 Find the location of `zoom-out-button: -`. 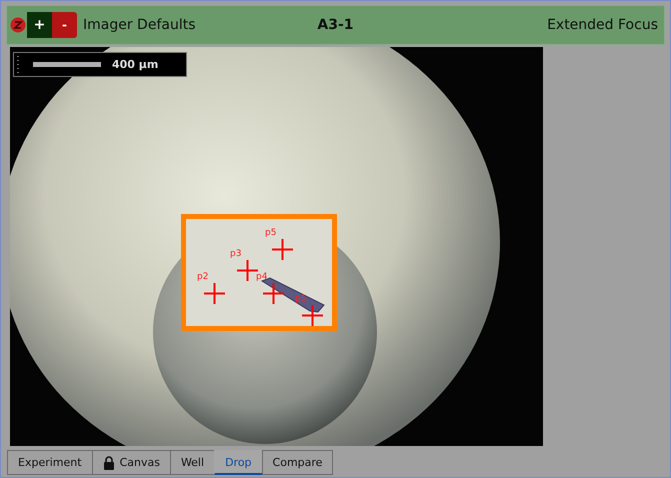

zoom-out-button: - is located at coordinates (64, 25).